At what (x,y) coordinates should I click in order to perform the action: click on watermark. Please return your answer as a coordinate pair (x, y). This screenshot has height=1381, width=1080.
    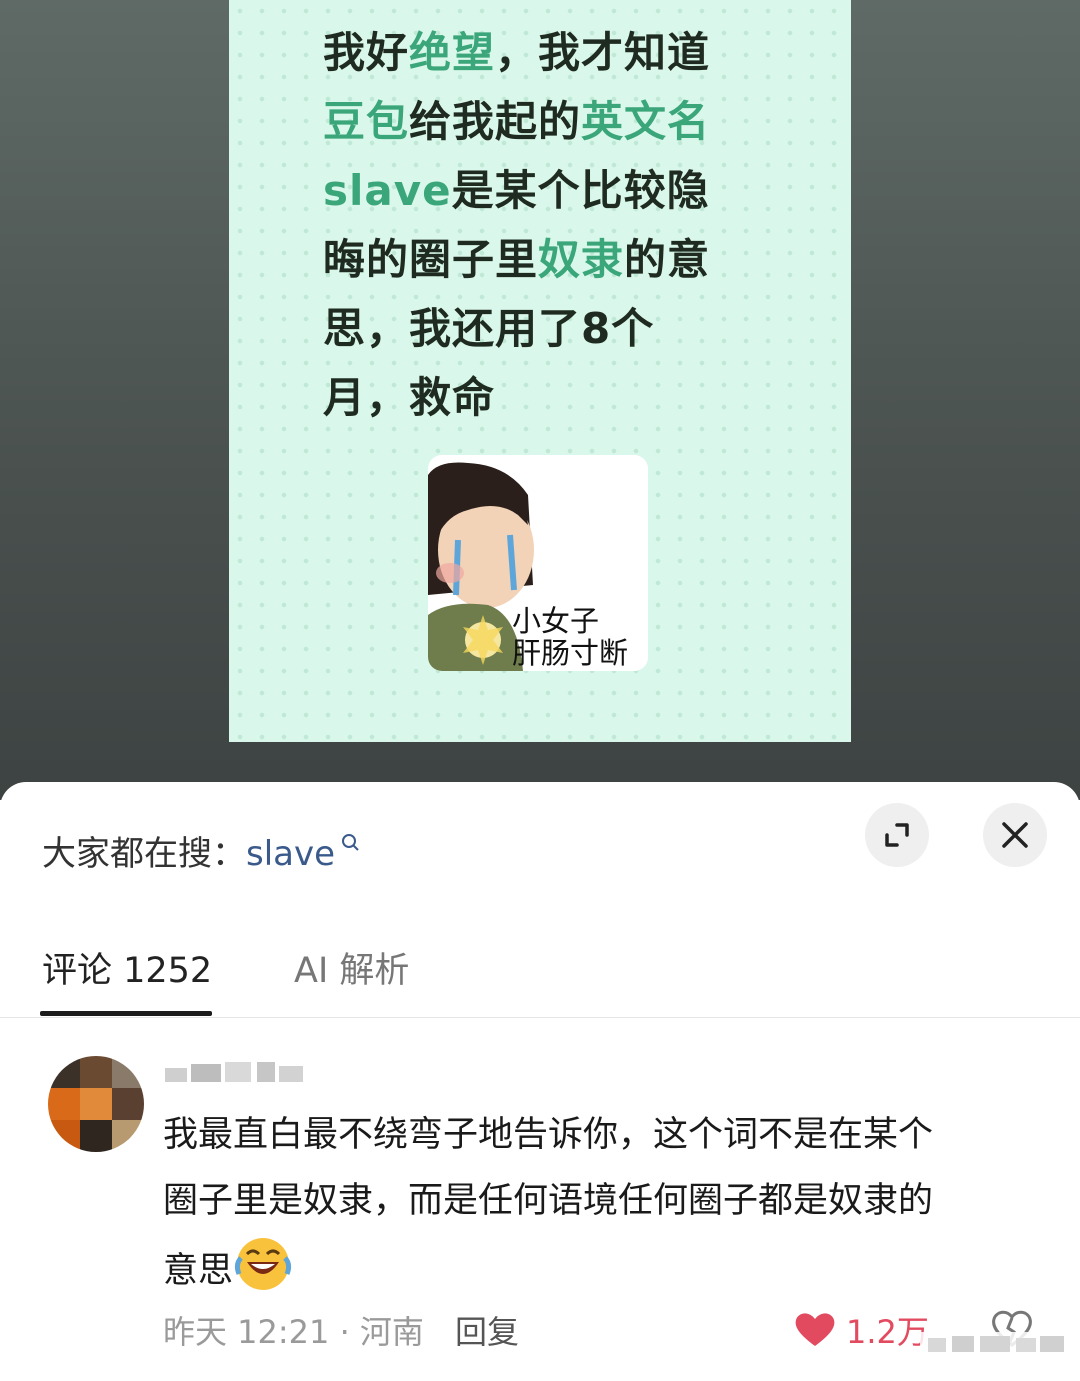
    Looking at the image, I should click on (995, 1344).